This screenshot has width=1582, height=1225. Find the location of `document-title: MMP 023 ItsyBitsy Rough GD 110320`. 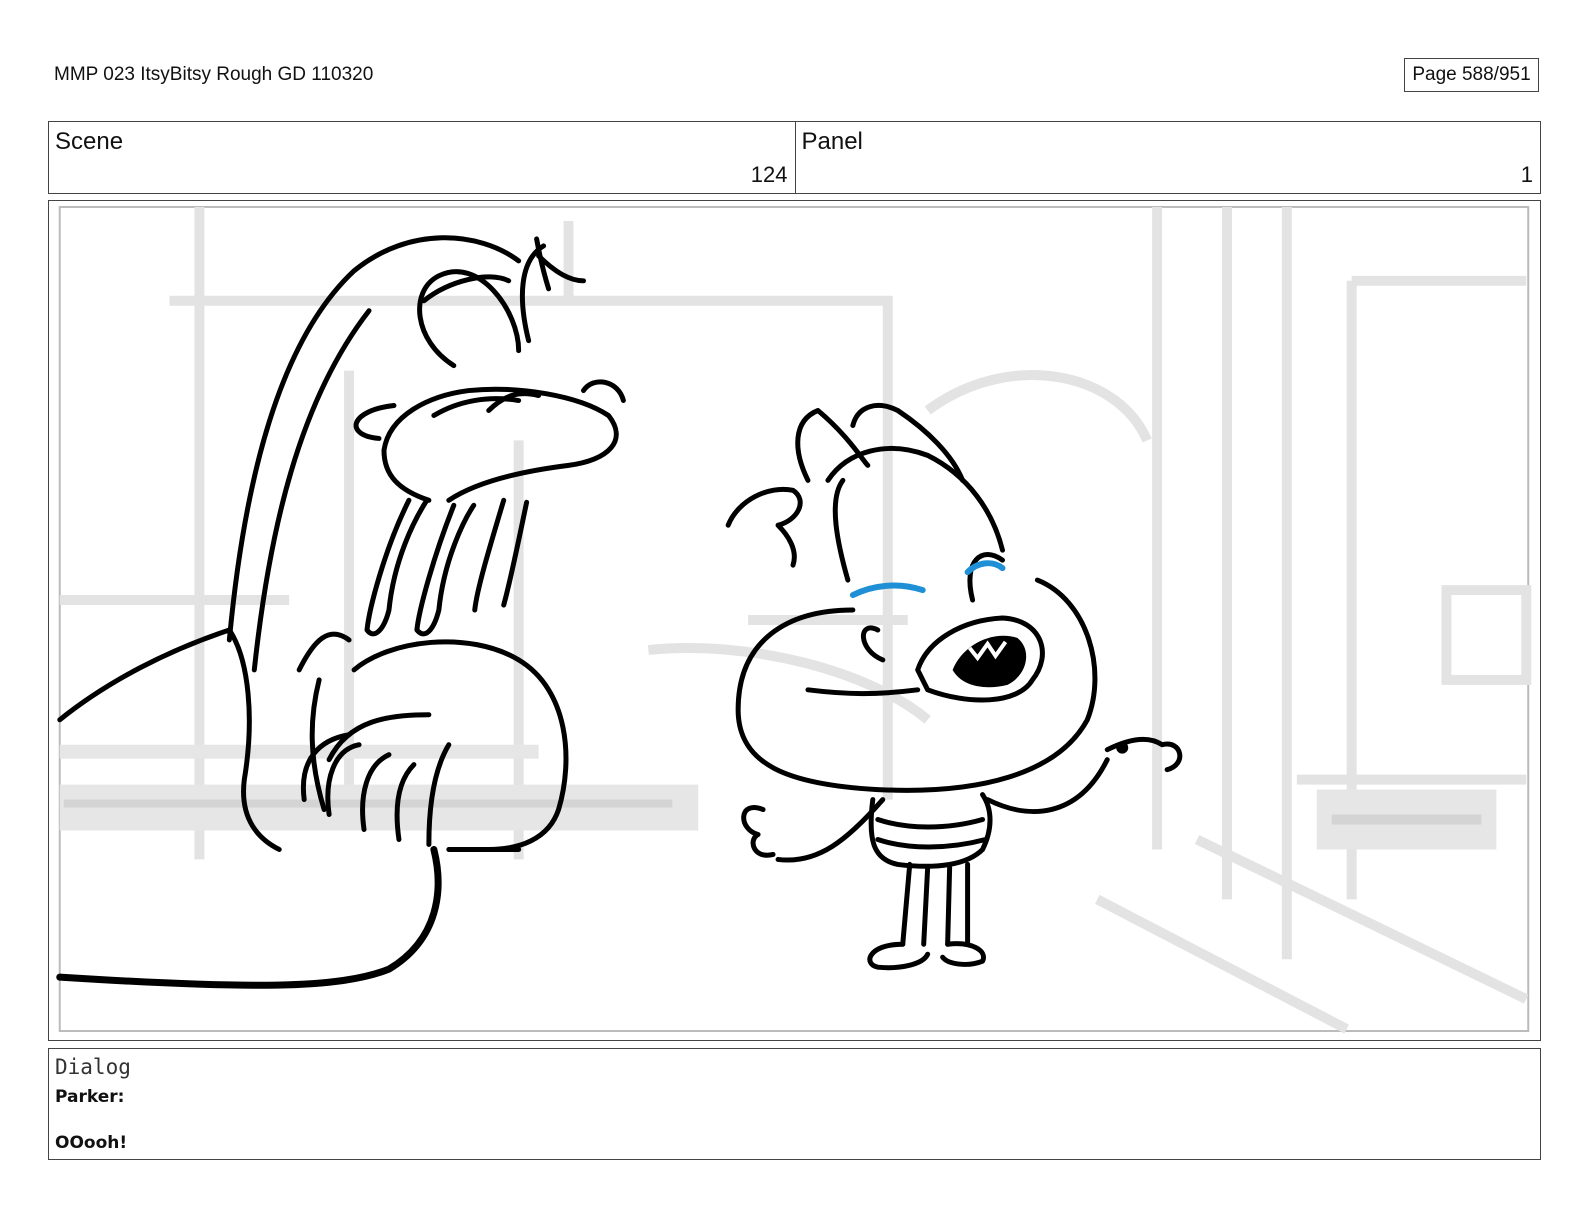

document-title: MMP 023 ItsyBitsy Rough GD 110320 is located at coordinates (214, 74).